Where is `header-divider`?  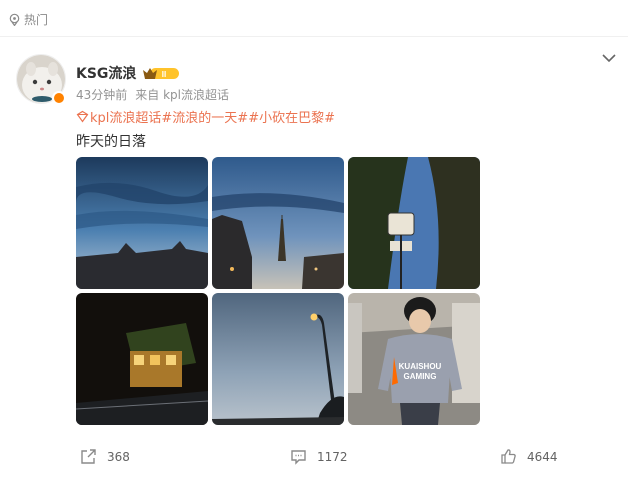 header-divider is located at coordinates (314, 36).